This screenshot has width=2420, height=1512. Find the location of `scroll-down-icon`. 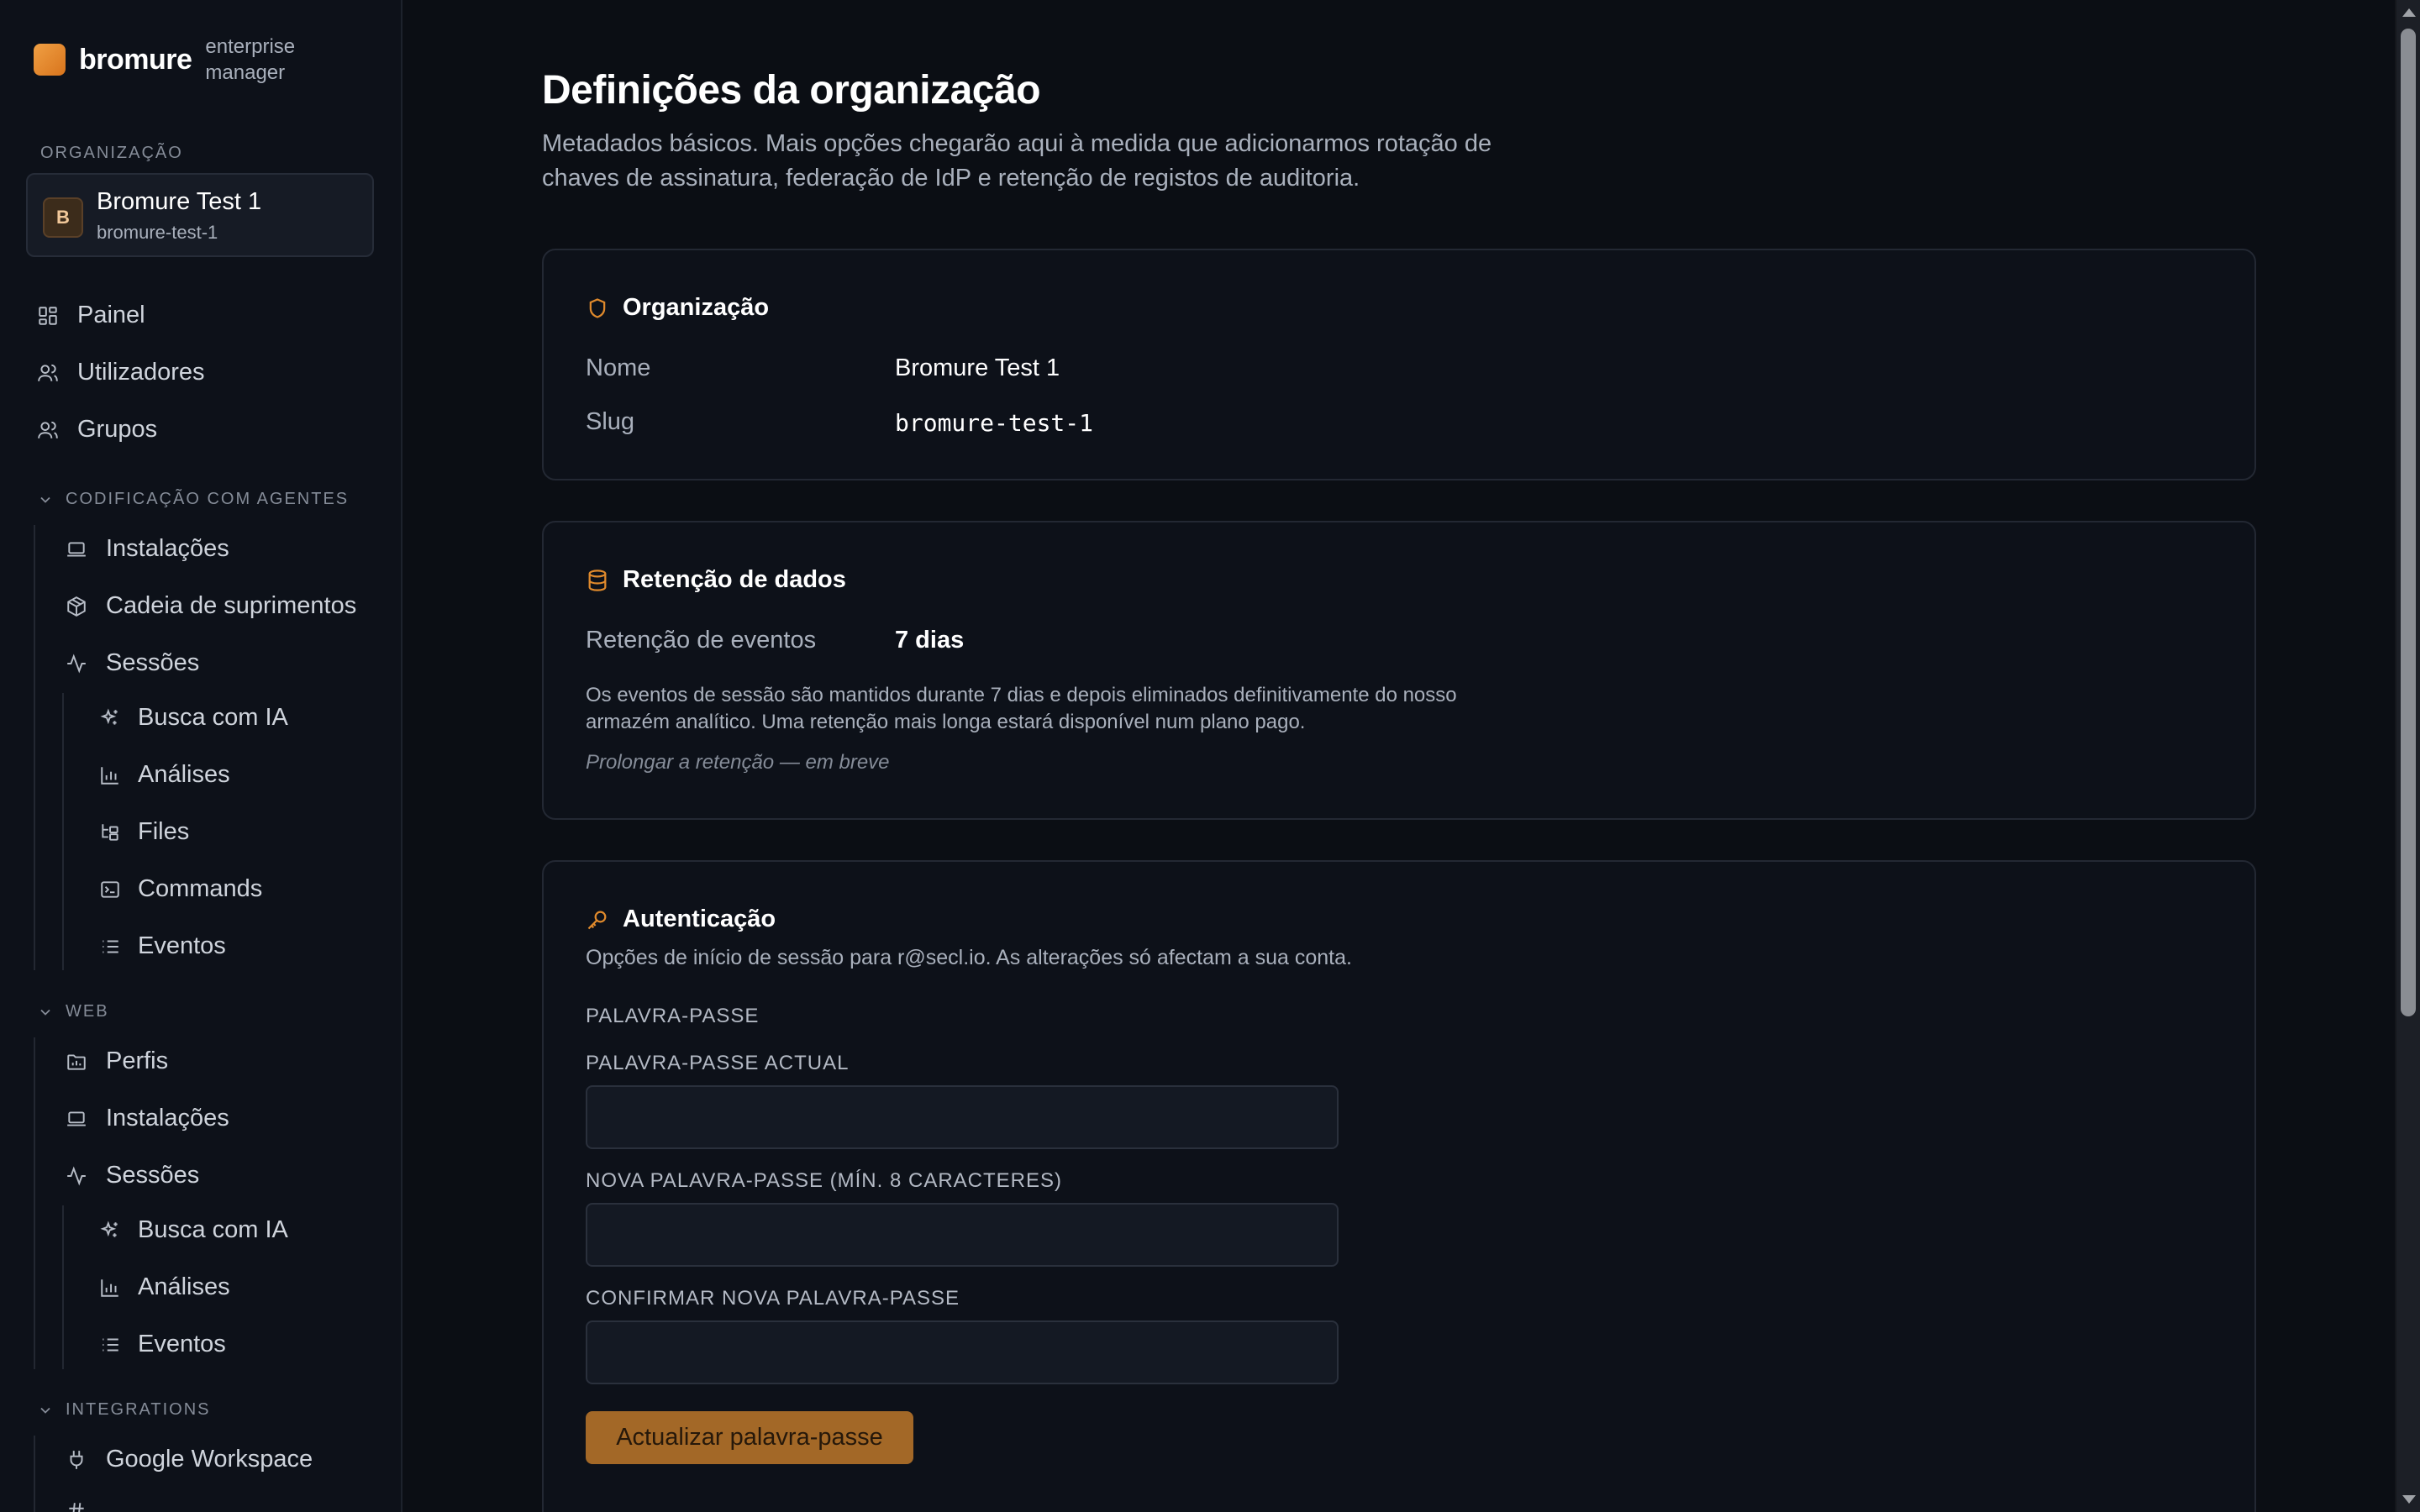

scroll-down-icon is located at coordinates (2409, 1499).